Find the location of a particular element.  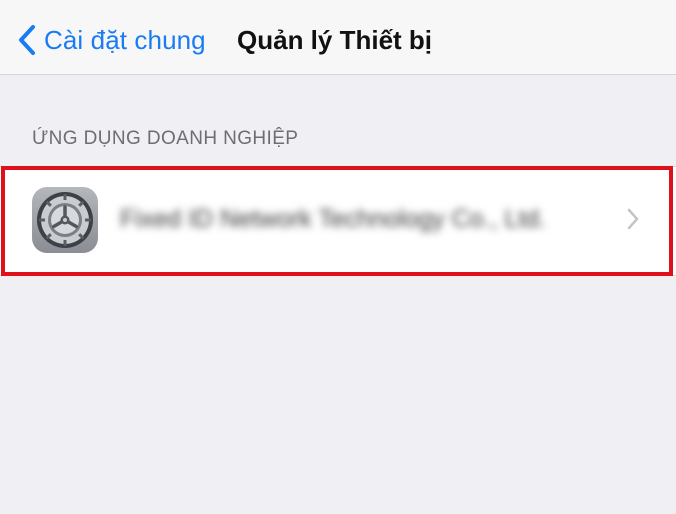

list-item-label: Fixed ID Network Technology Co., Ltd. is located at coordinates (333, 219).